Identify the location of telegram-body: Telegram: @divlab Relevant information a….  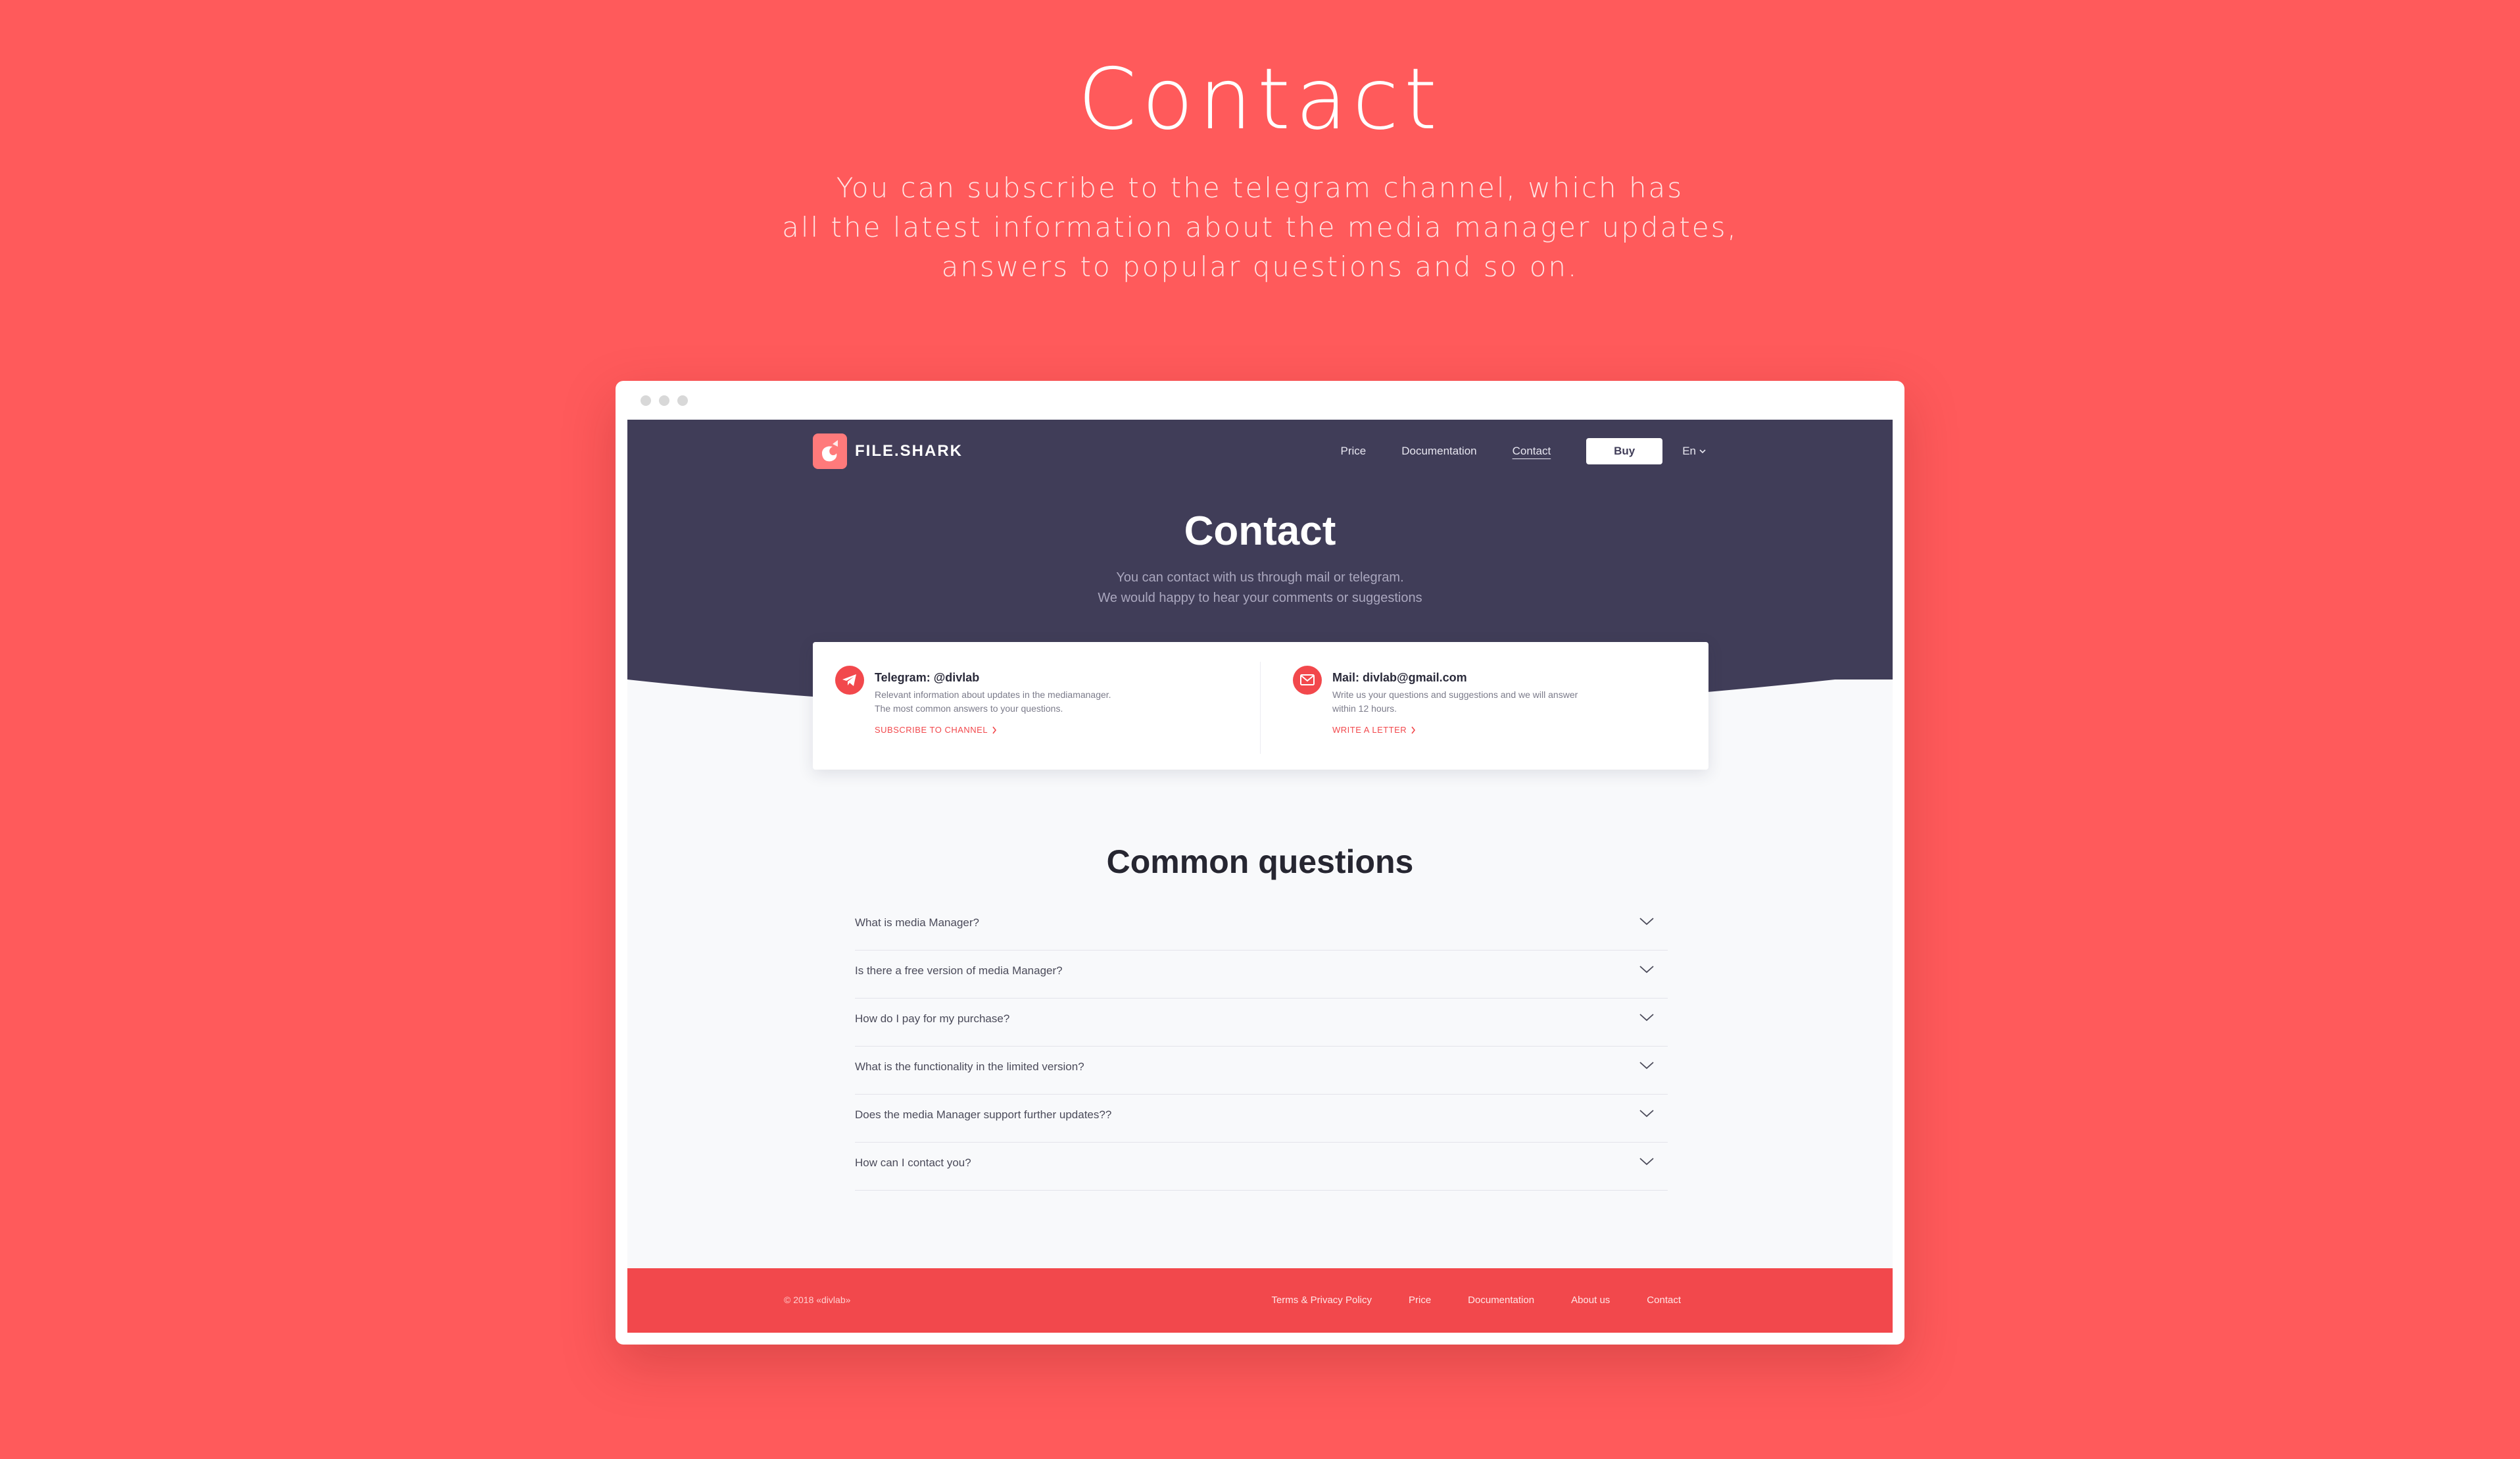
(1059, 702).